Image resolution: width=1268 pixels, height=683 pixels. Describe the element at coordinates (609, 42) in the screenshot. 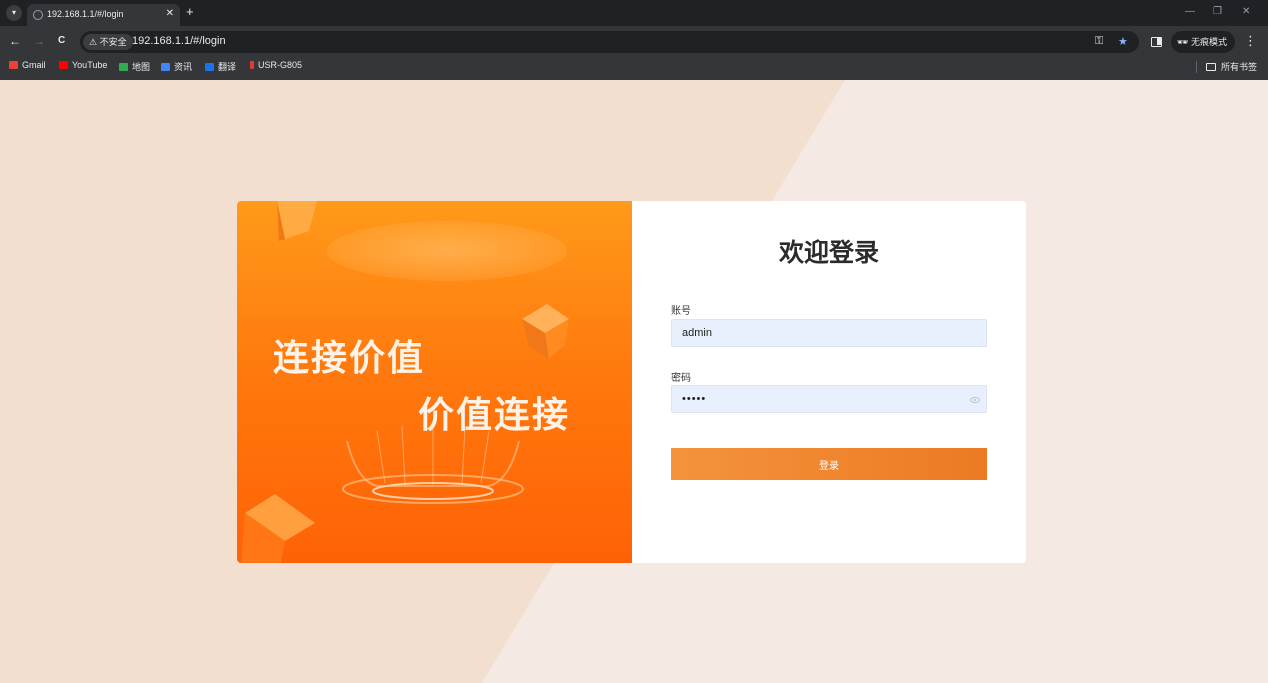

I see `address-bar: ⚠ 不安全 192.168.1.1/#/login ⚿ ★` at that location.